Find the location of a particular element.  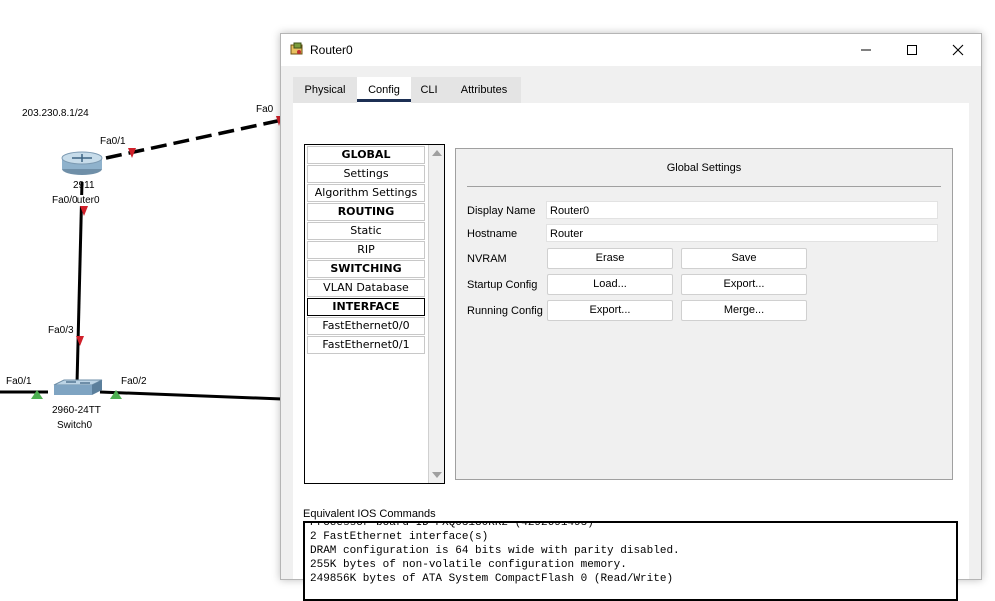

sidebar-item-rip: RIP is located at coordinates (366, 250).